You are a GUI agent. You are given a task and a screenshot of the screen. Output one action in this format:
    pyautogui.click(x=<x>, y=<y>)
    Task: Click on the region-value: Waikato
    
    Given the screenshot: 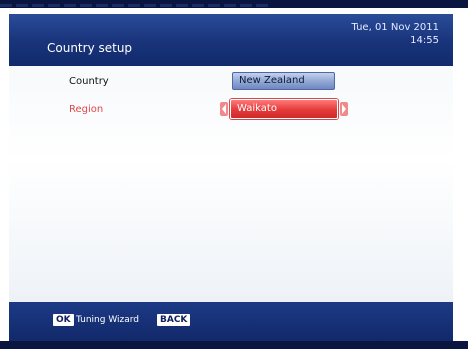 What is the action you would take?
    pyautogui.click(x=284, y=109)
    